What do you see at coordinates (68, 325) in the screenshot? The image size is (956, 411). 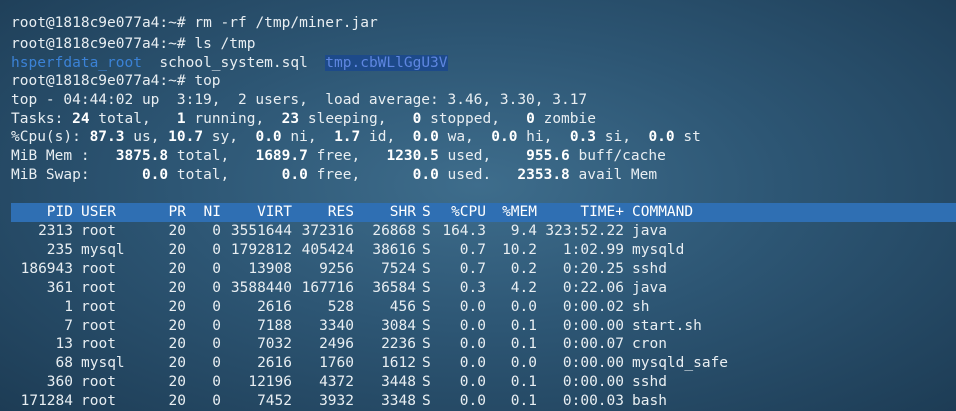 I see `process-cell-pid: 7` at bounding box center [68, 325].